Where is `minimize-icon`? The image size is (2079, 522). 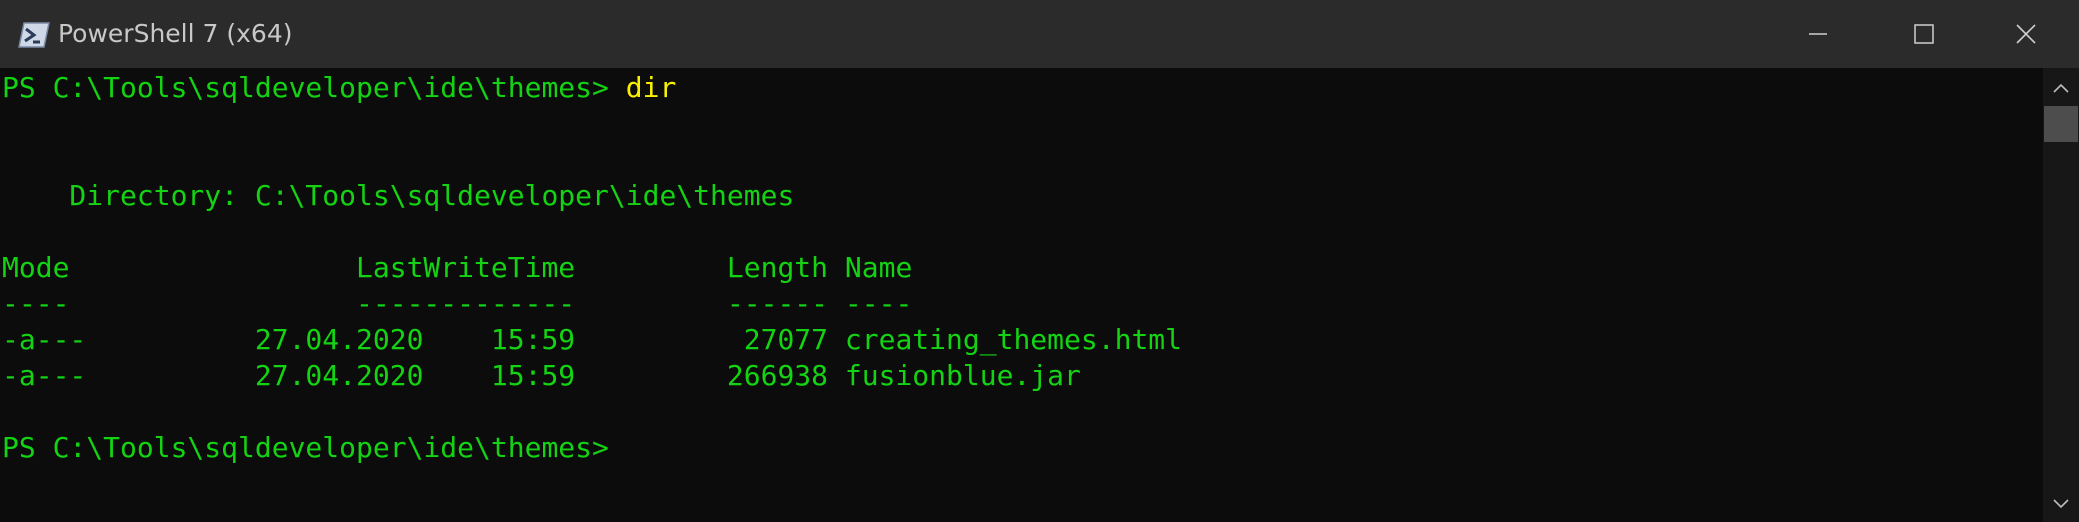 minimize-icon is located at coordinates (1818, 34).